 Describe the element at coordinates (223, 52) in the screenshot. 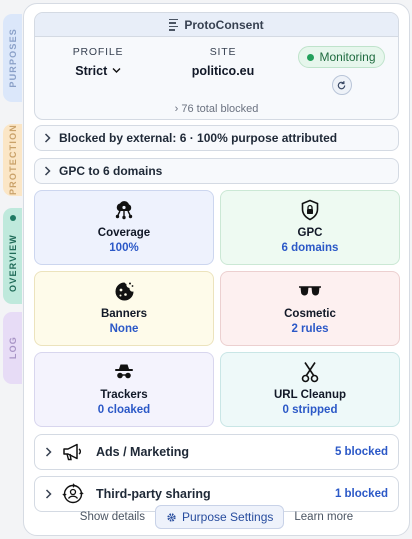

I see `site-label: SITE` at that location.